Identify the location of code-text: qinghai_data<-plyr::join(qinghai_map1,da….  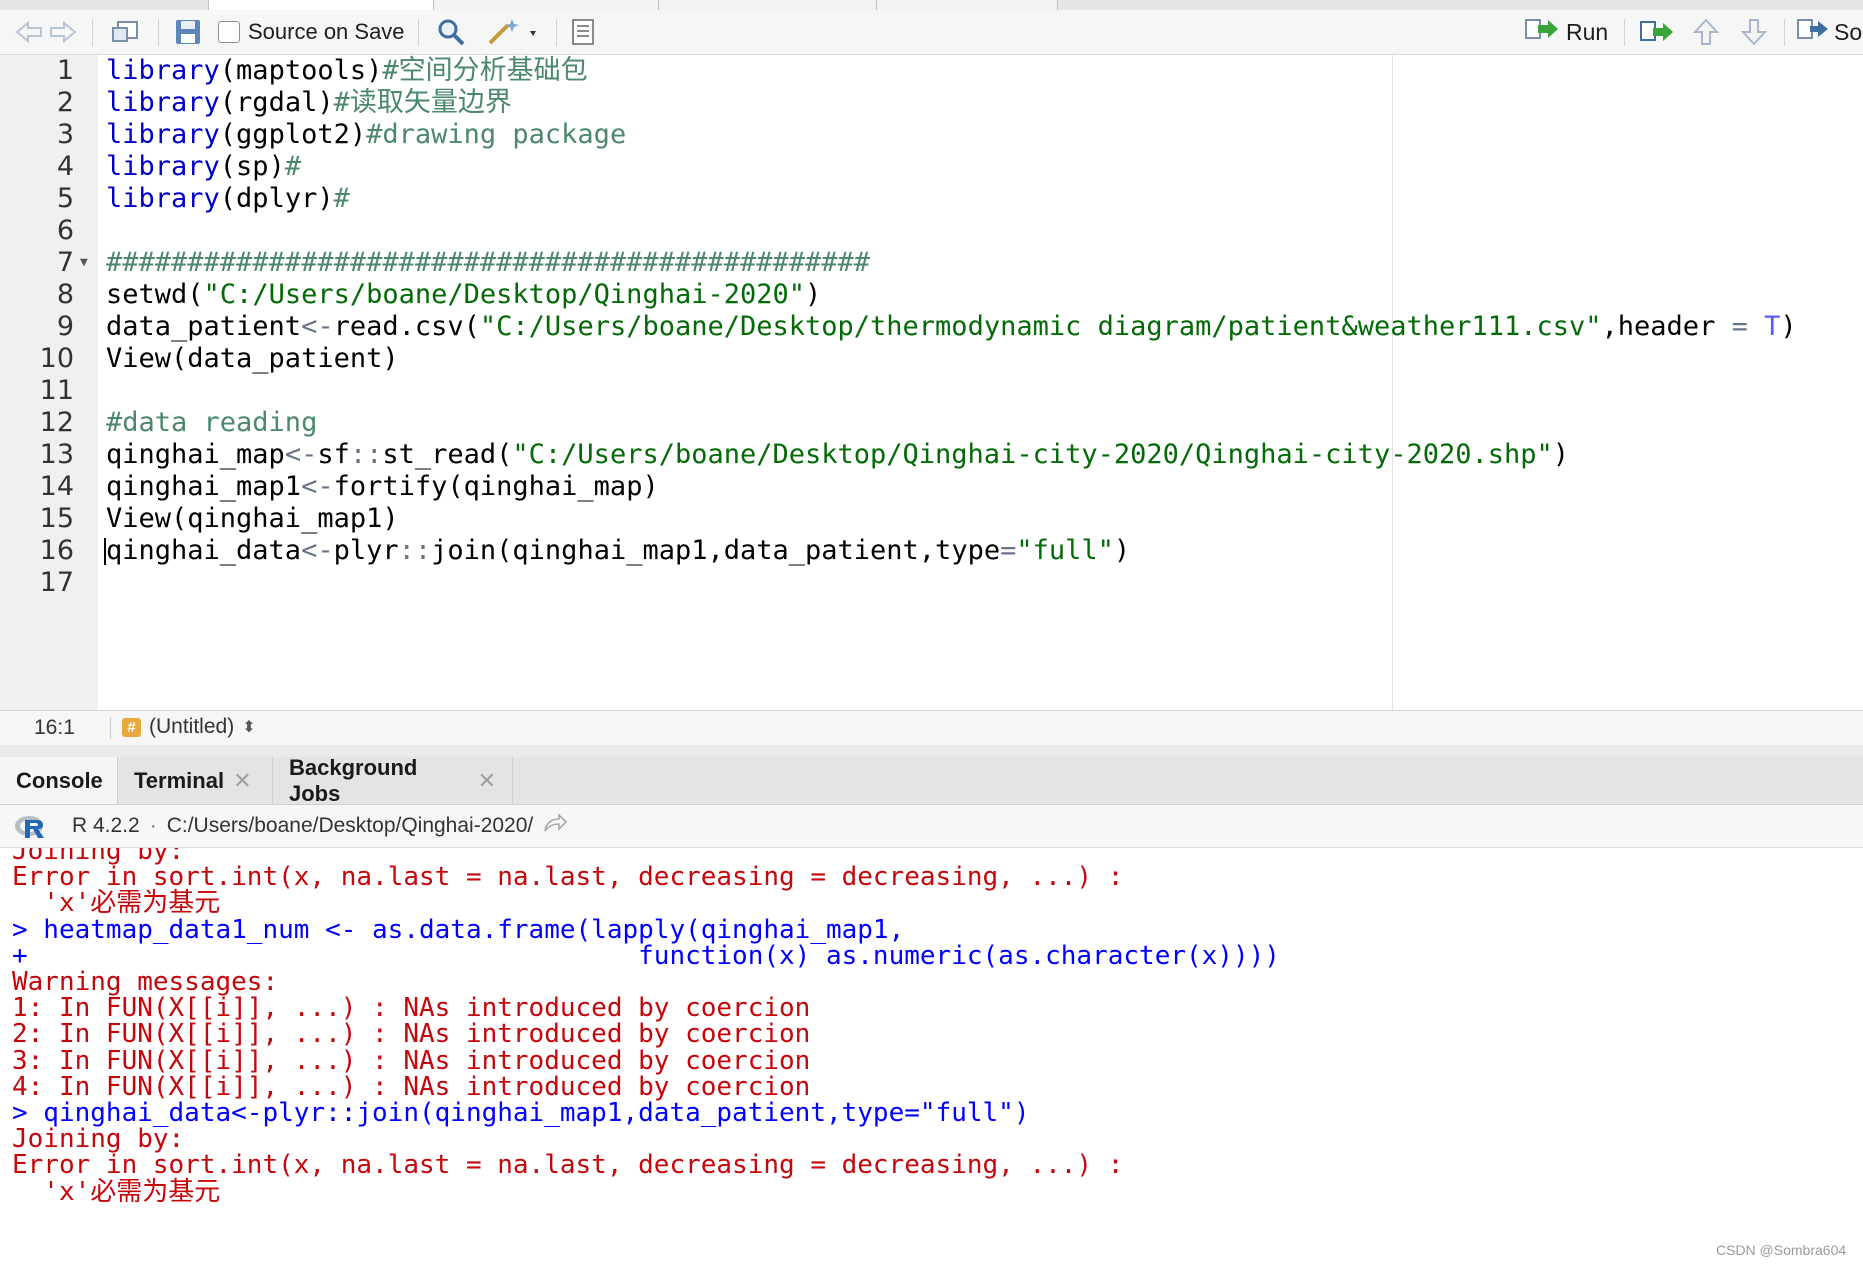
(618, 551).